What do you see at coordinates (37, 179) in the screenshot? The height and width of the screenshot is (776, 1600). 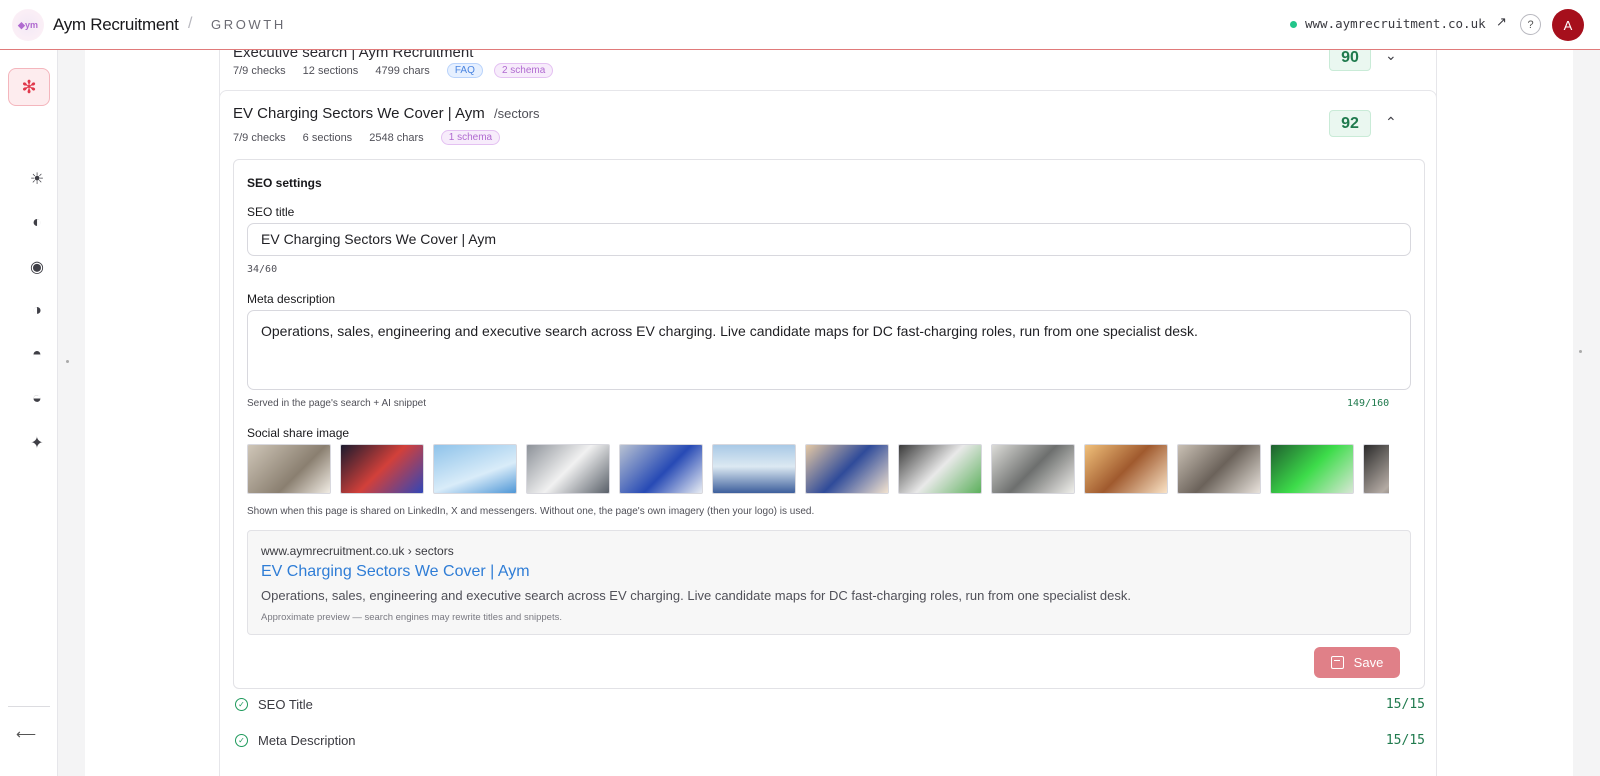 I see `sun-icon: ☀` at bounding box center [37, 179].